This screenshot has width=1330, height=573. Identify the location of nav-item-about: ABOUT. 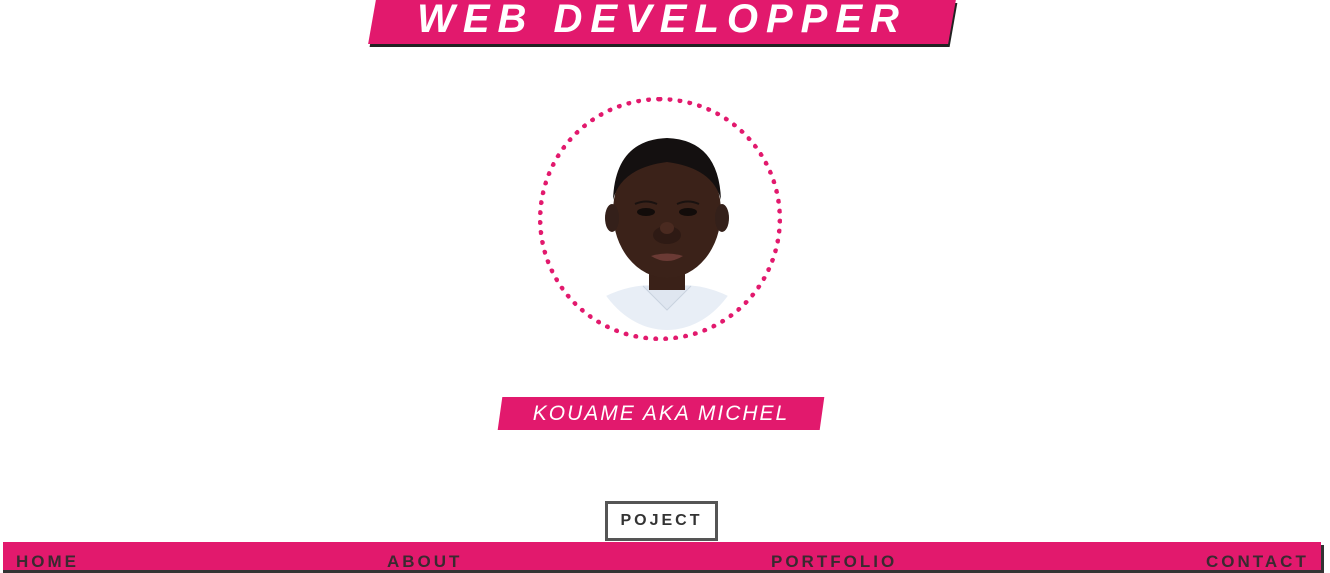
(424, 562).